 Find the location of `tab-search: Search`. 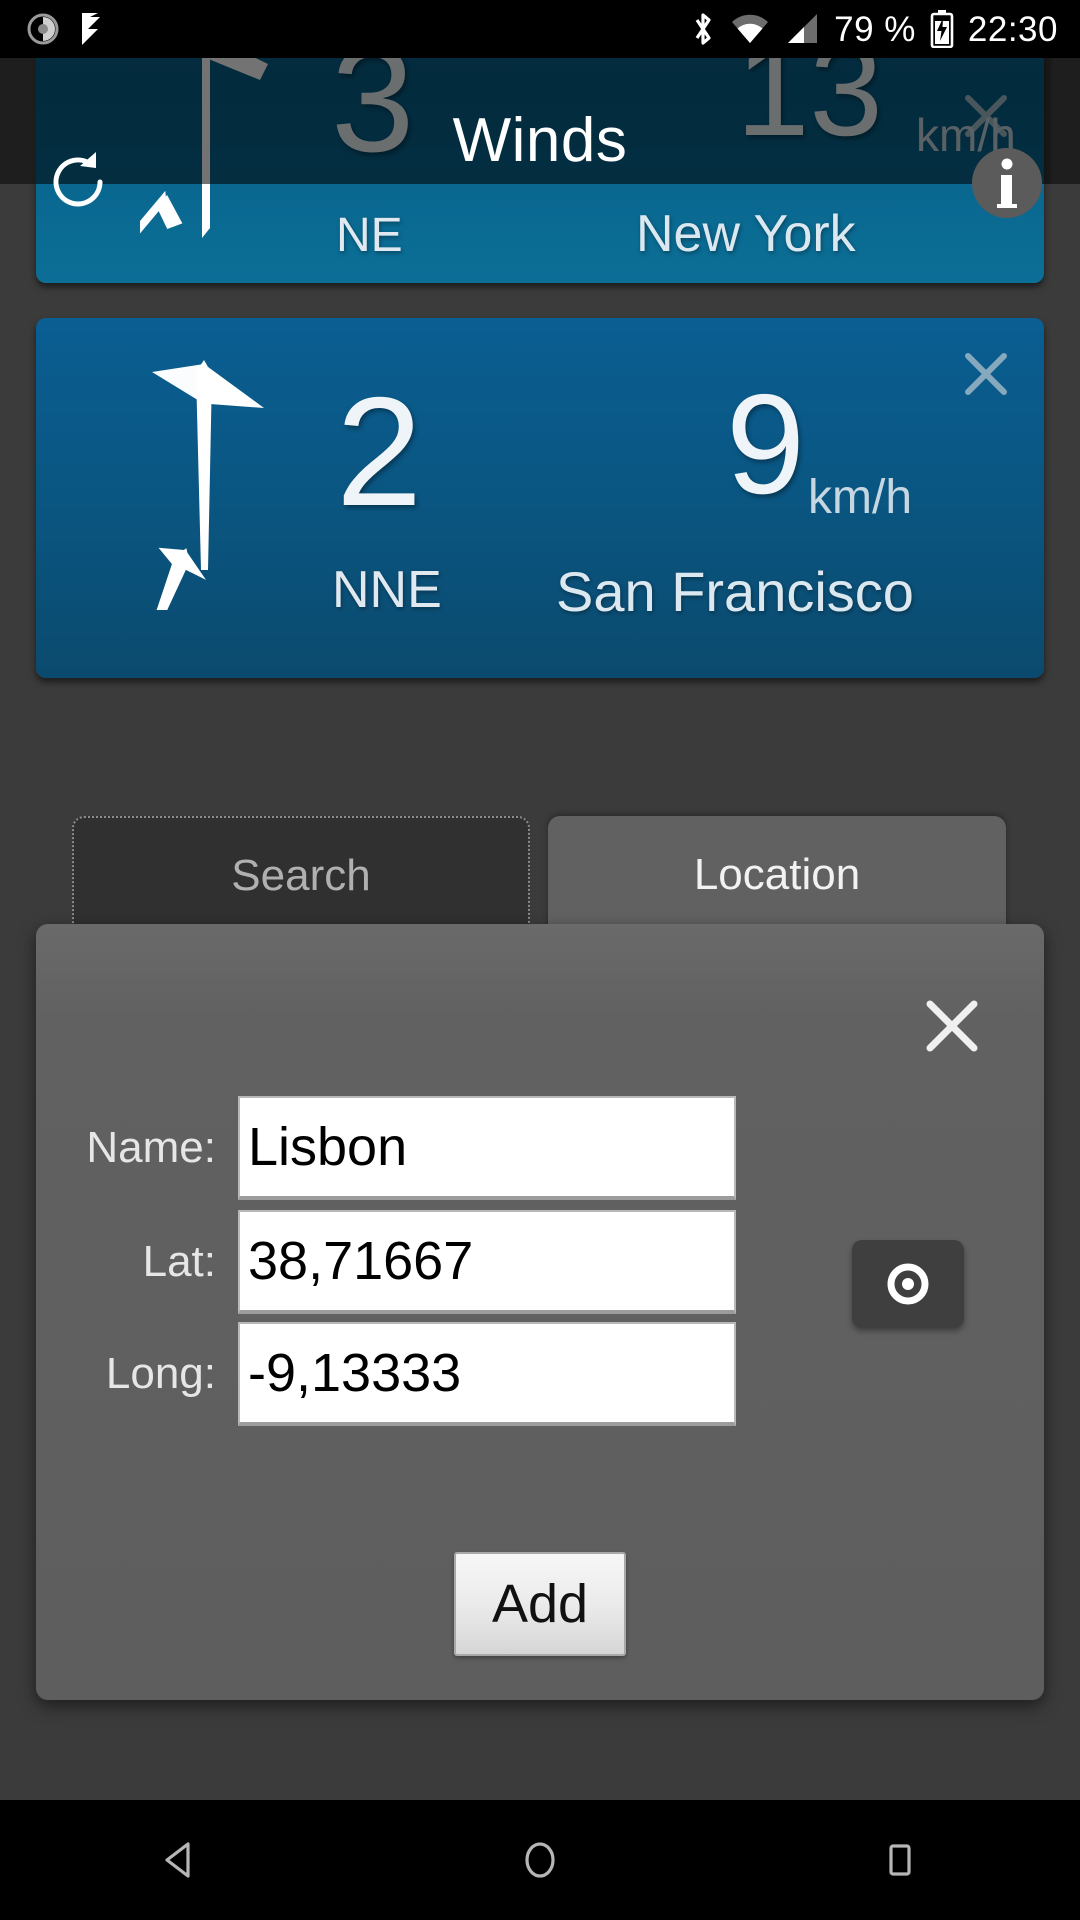

tab-search: Search is located at coordinates (301, 875).